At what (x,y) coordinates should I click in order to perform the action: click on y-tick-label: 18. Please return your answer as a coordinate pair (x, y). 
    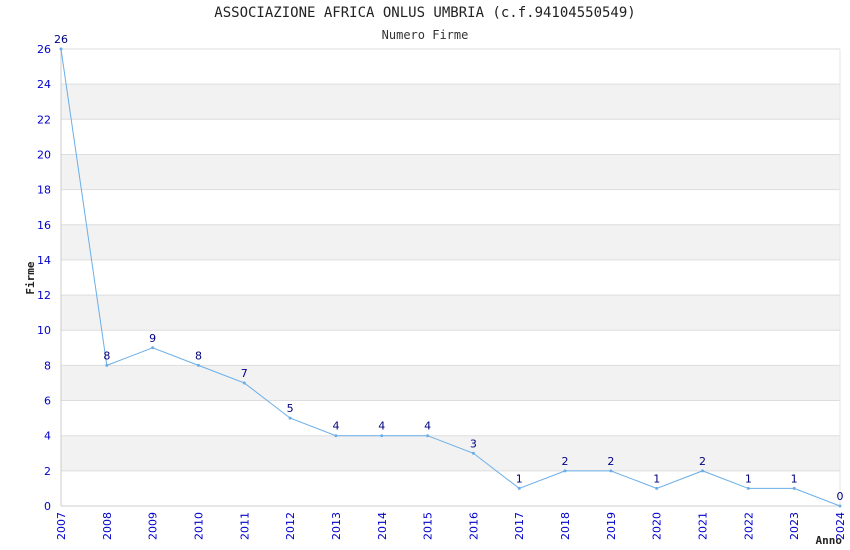
    Looking at the image, I should click on (44, 190).